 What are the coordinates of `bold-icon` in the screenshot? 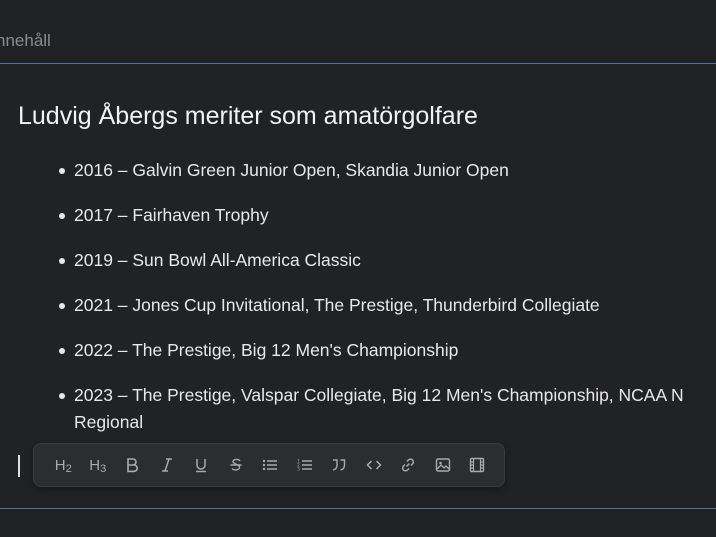 It's located at (133, 465).